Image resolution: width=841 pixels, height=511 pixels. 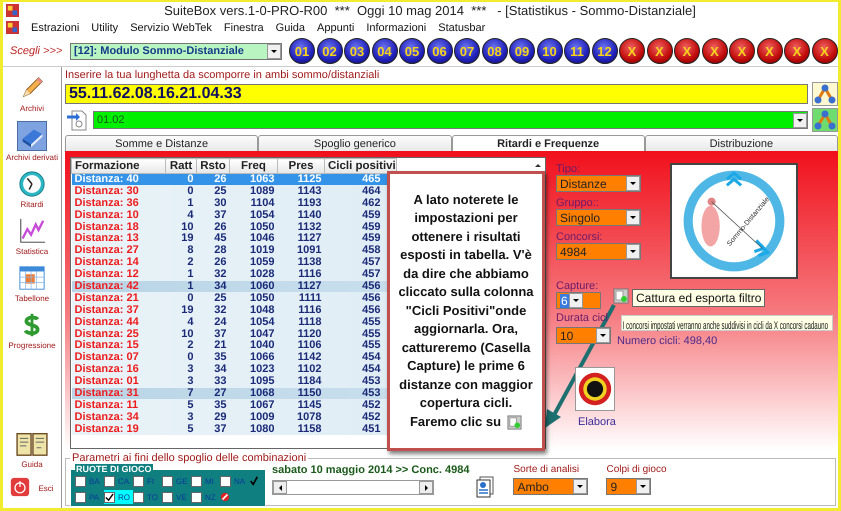 I want to click on table-cell: Distanza: 27, so click(x=106, y=250).